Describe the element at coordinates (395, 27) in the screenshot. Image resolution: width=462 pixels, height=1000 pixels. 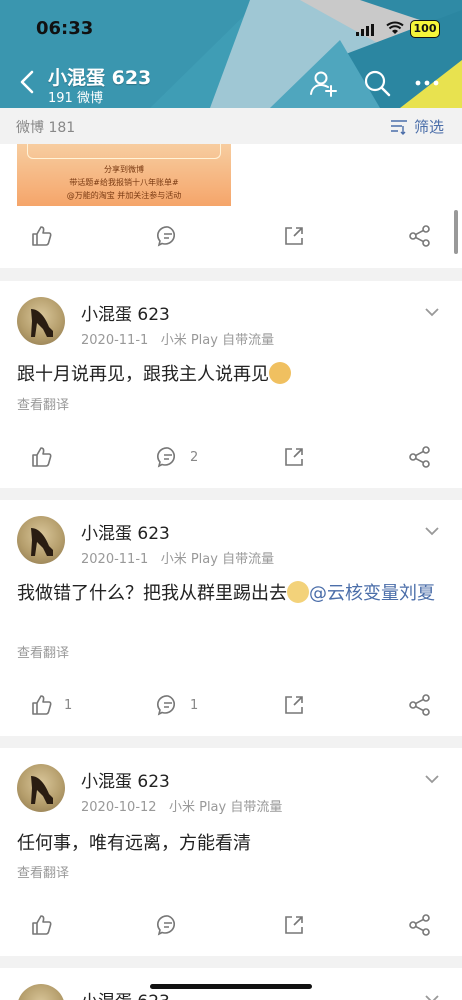
I see `wifi-icon` at that location.